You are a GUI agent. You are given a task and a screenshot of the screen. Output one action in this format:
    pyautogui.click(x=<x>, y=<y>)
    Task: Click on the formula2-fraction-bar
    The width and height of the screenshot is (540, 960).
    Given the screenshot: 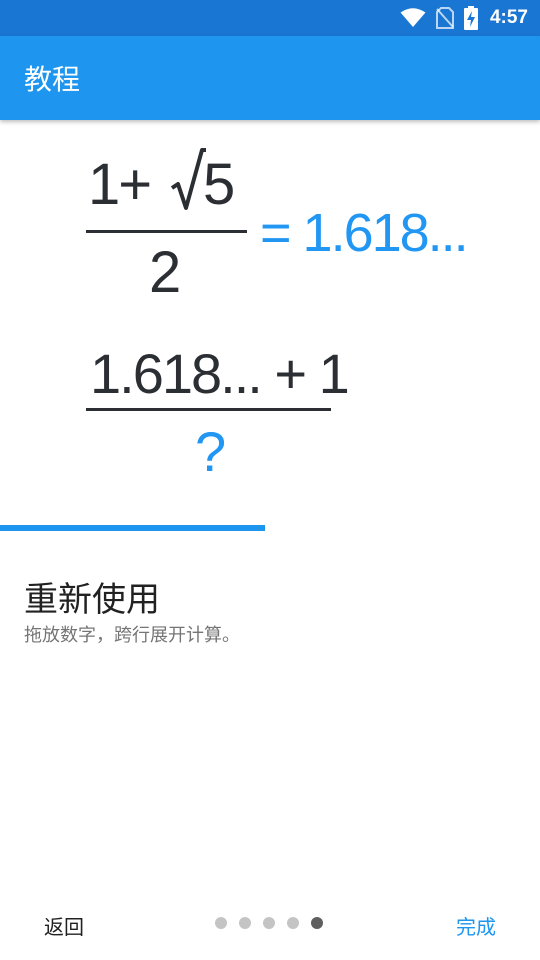 What is the action you would take?
    pyautogui.click(x=208, y=409)
    